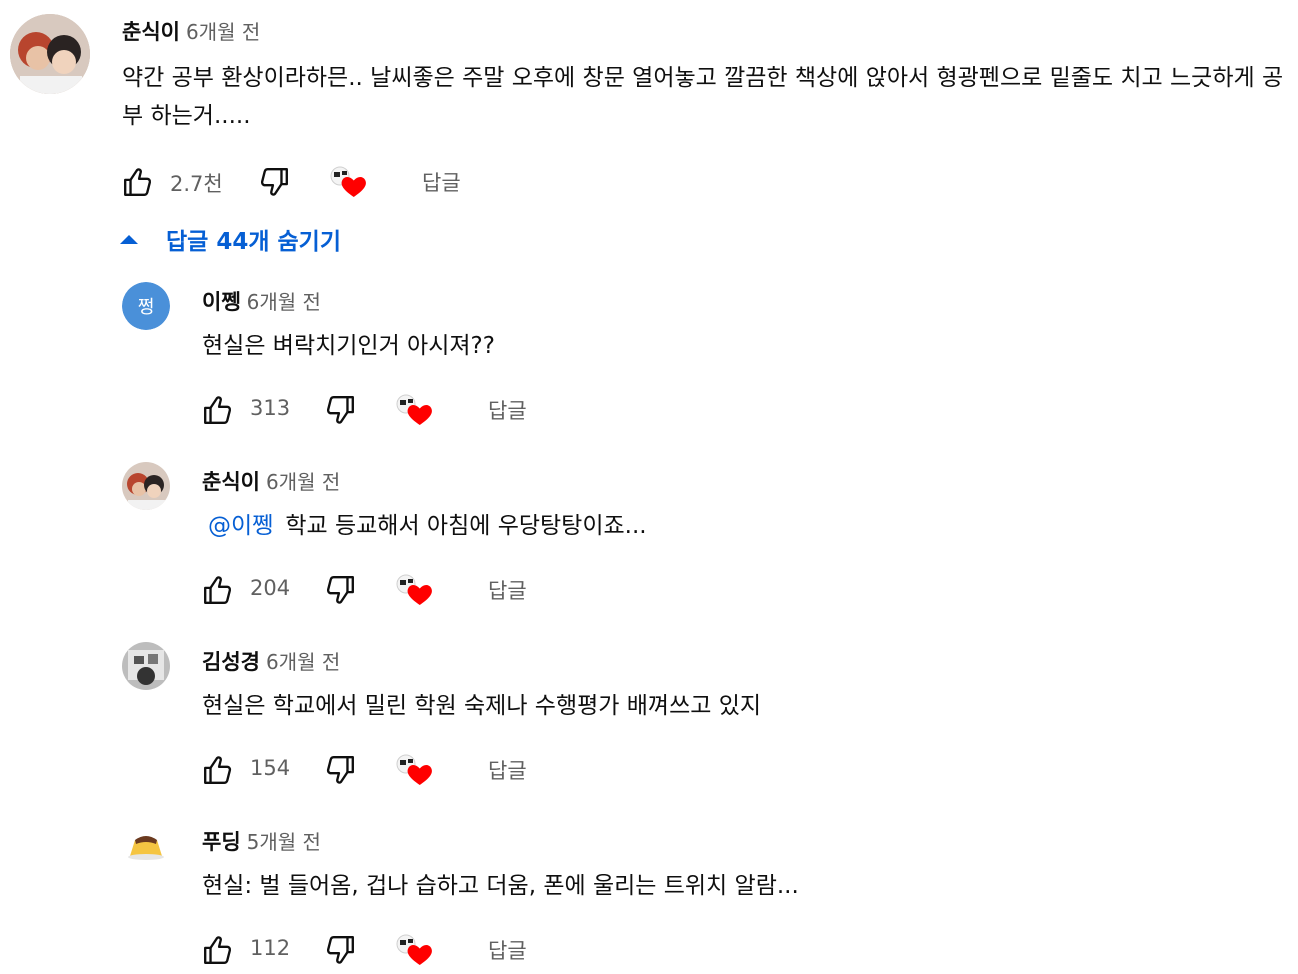 The image size is (1298, 974). What do you see at coordinates (231, 662) in the screenshot?
I see `comment-author: 김성경` at bounding box center [231, 662].